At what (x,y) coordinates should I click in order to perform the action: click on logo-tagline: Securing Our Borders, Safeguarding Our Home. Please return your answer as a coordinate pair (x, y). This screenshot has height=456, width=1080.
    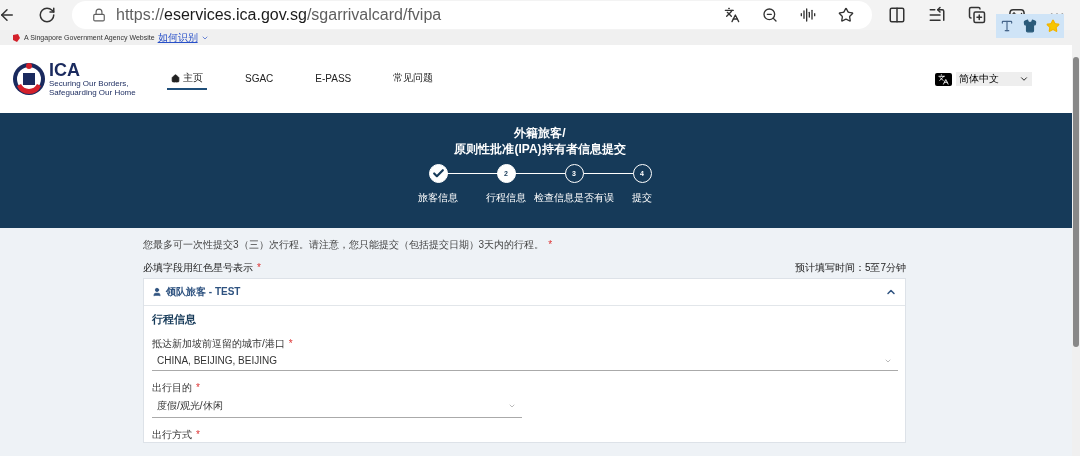
    Looking at the image, I should click on (93, 88).